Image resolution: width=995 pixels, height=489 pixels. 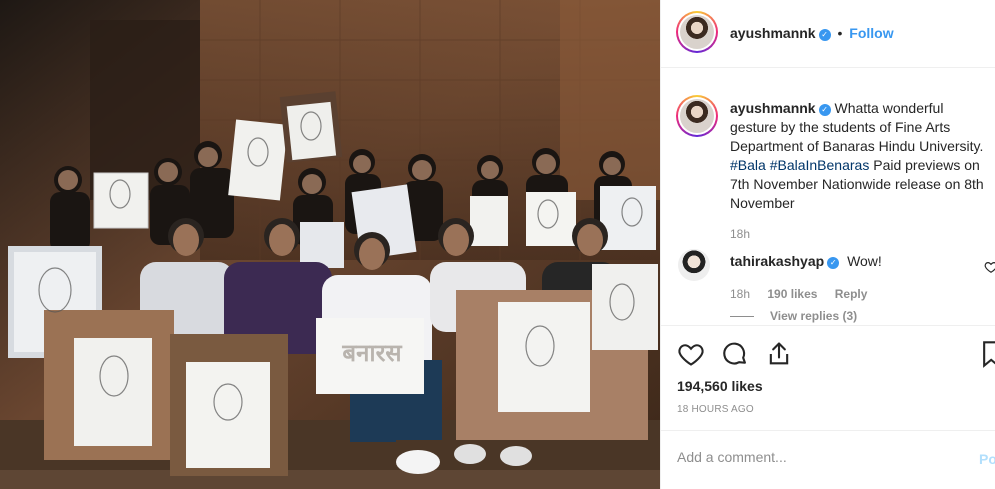 I want to click on hashtag-bala: #Bala, so click(x=748, y=165).